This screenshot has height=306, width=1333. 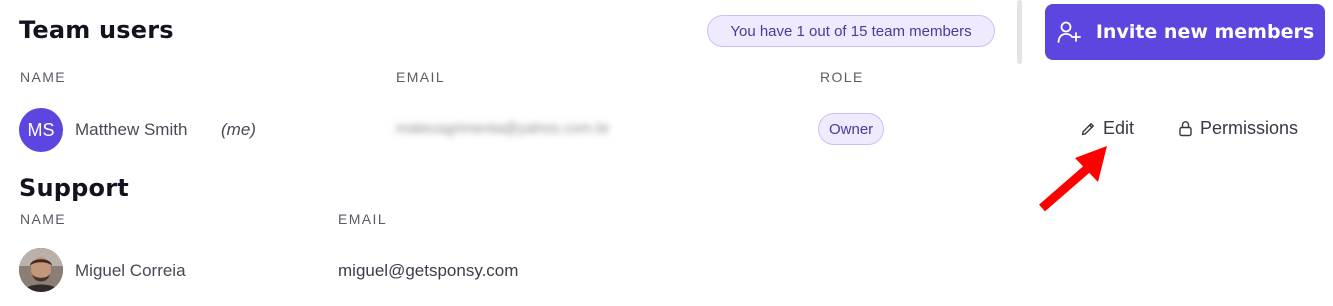 What do you see at coordinates (74, 188) in the screenshot?
I see `support-title: Support` at bounding box center [74, 188].